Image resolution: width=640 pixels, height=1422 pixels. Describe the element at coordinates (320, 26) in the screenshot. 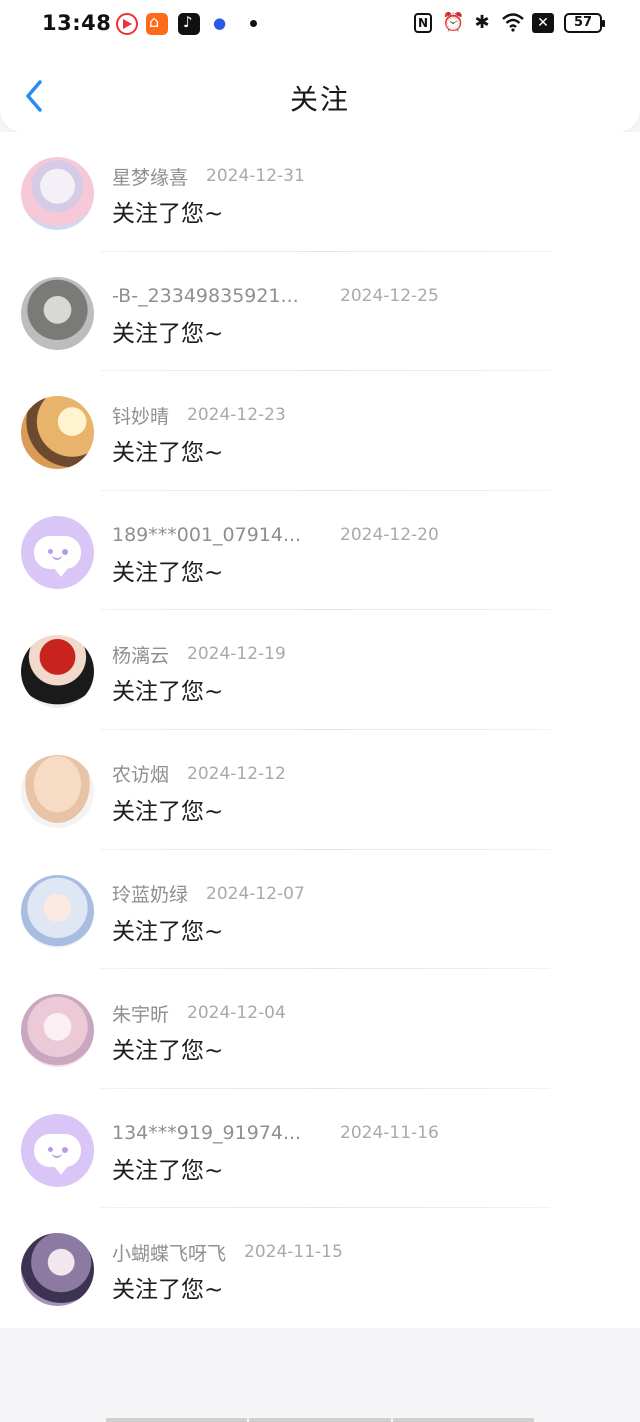

I see `status-bar: 13:48 N ⏰ ✱ ✕ 57` at that location.